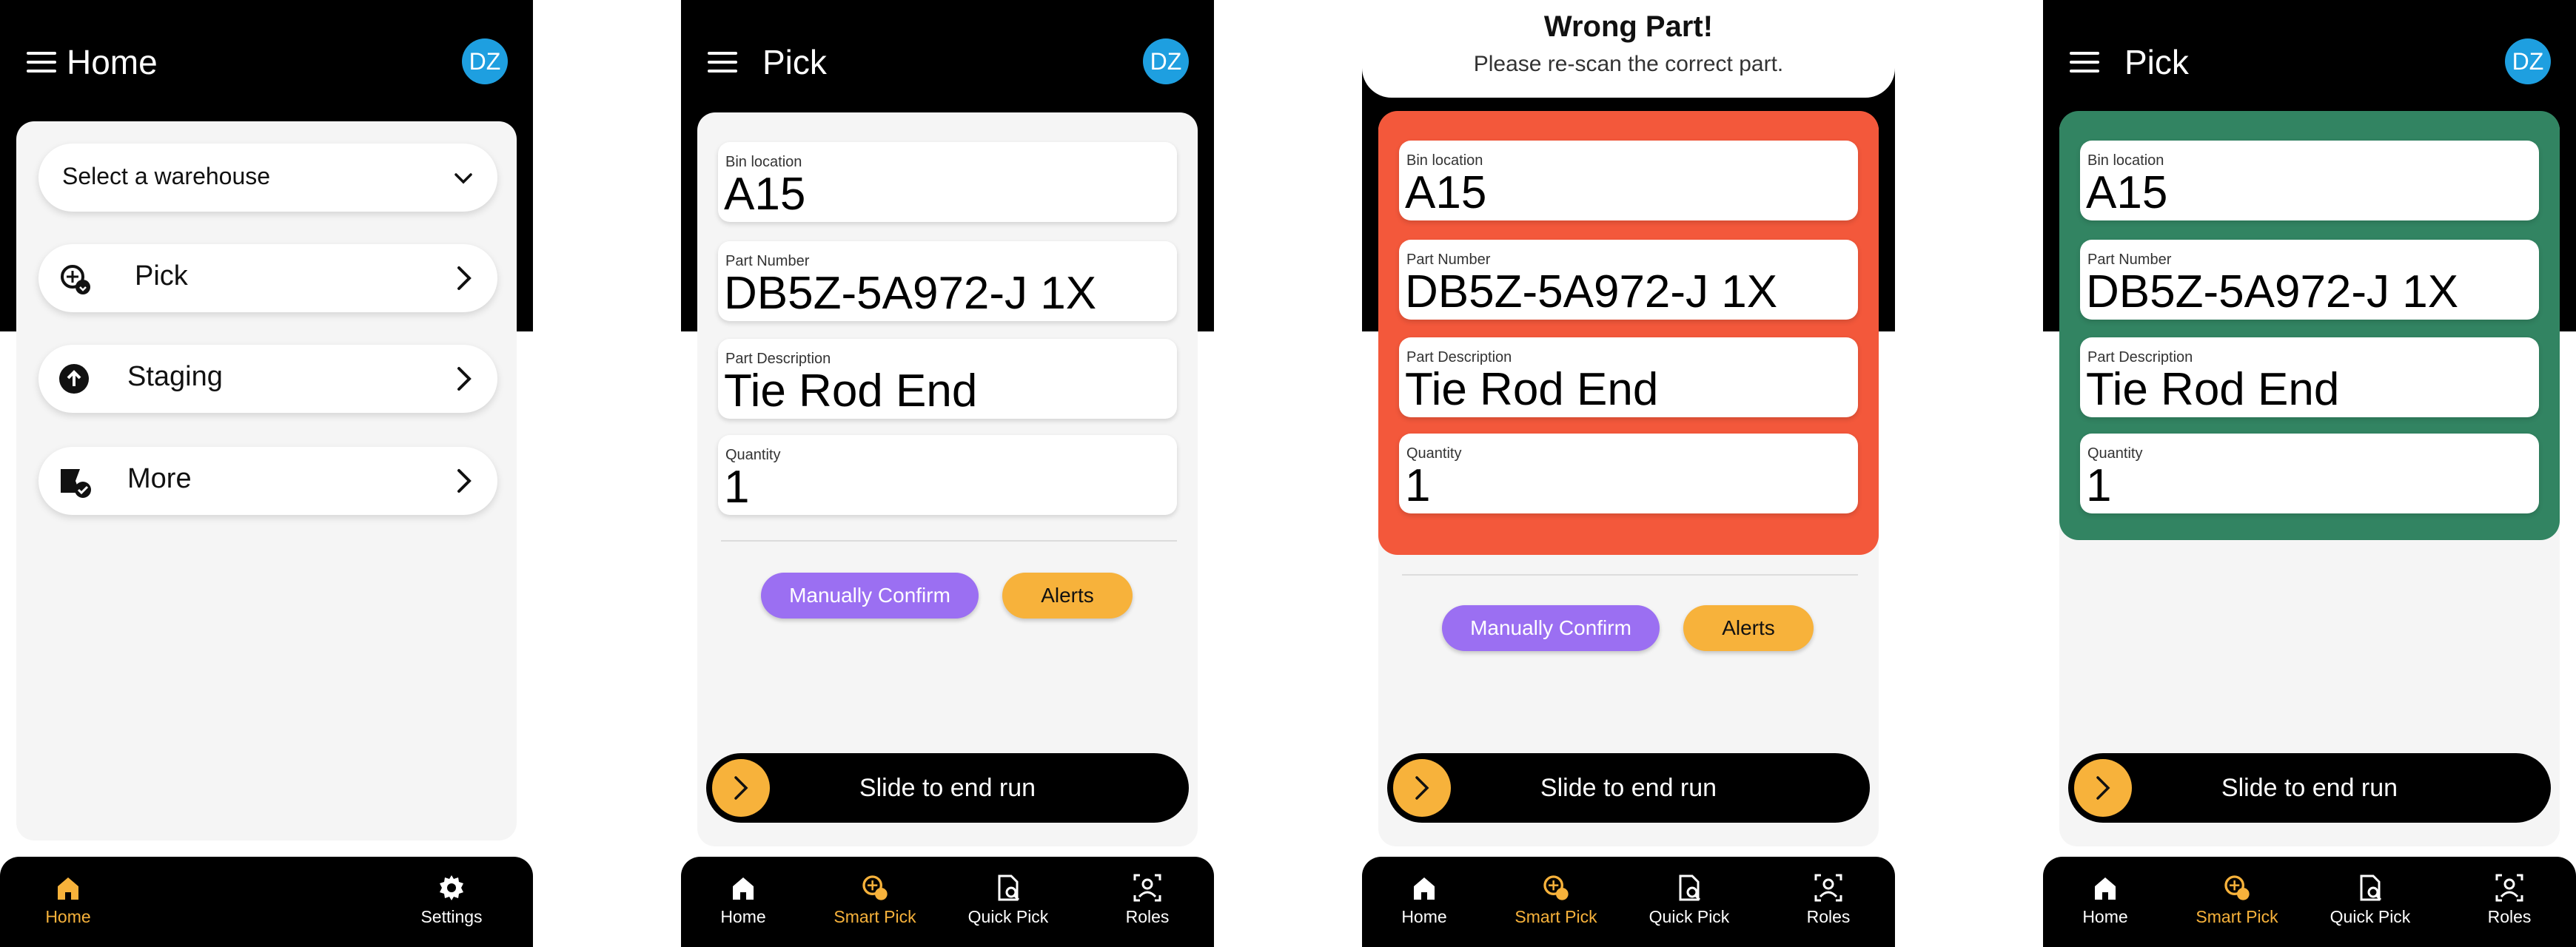 This screenshot has width=2576, height=947. I want to click on gear-icon, so click(451, 888).